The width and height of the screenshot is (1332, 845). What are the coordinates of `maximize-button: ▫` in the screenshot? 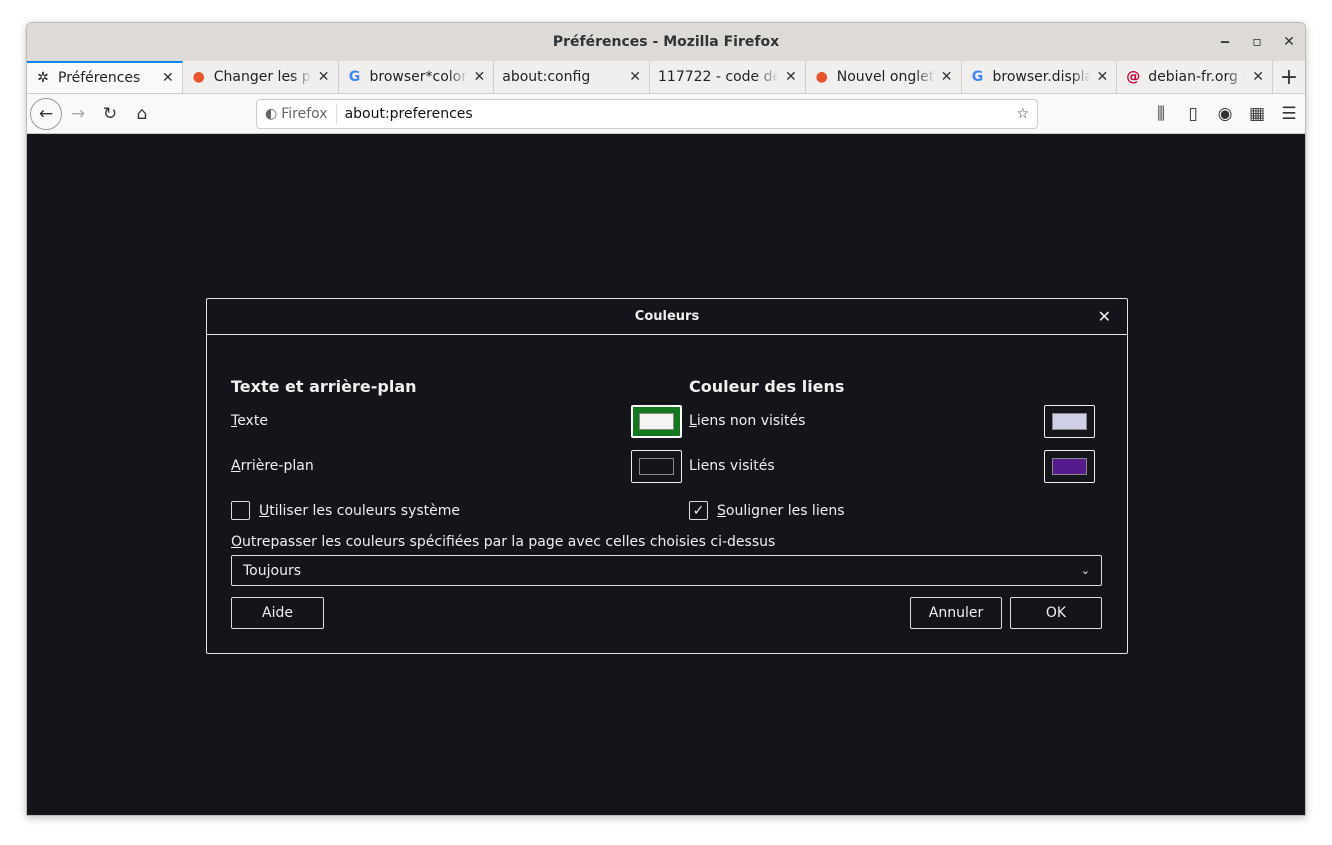 It's located at (1257, 42).